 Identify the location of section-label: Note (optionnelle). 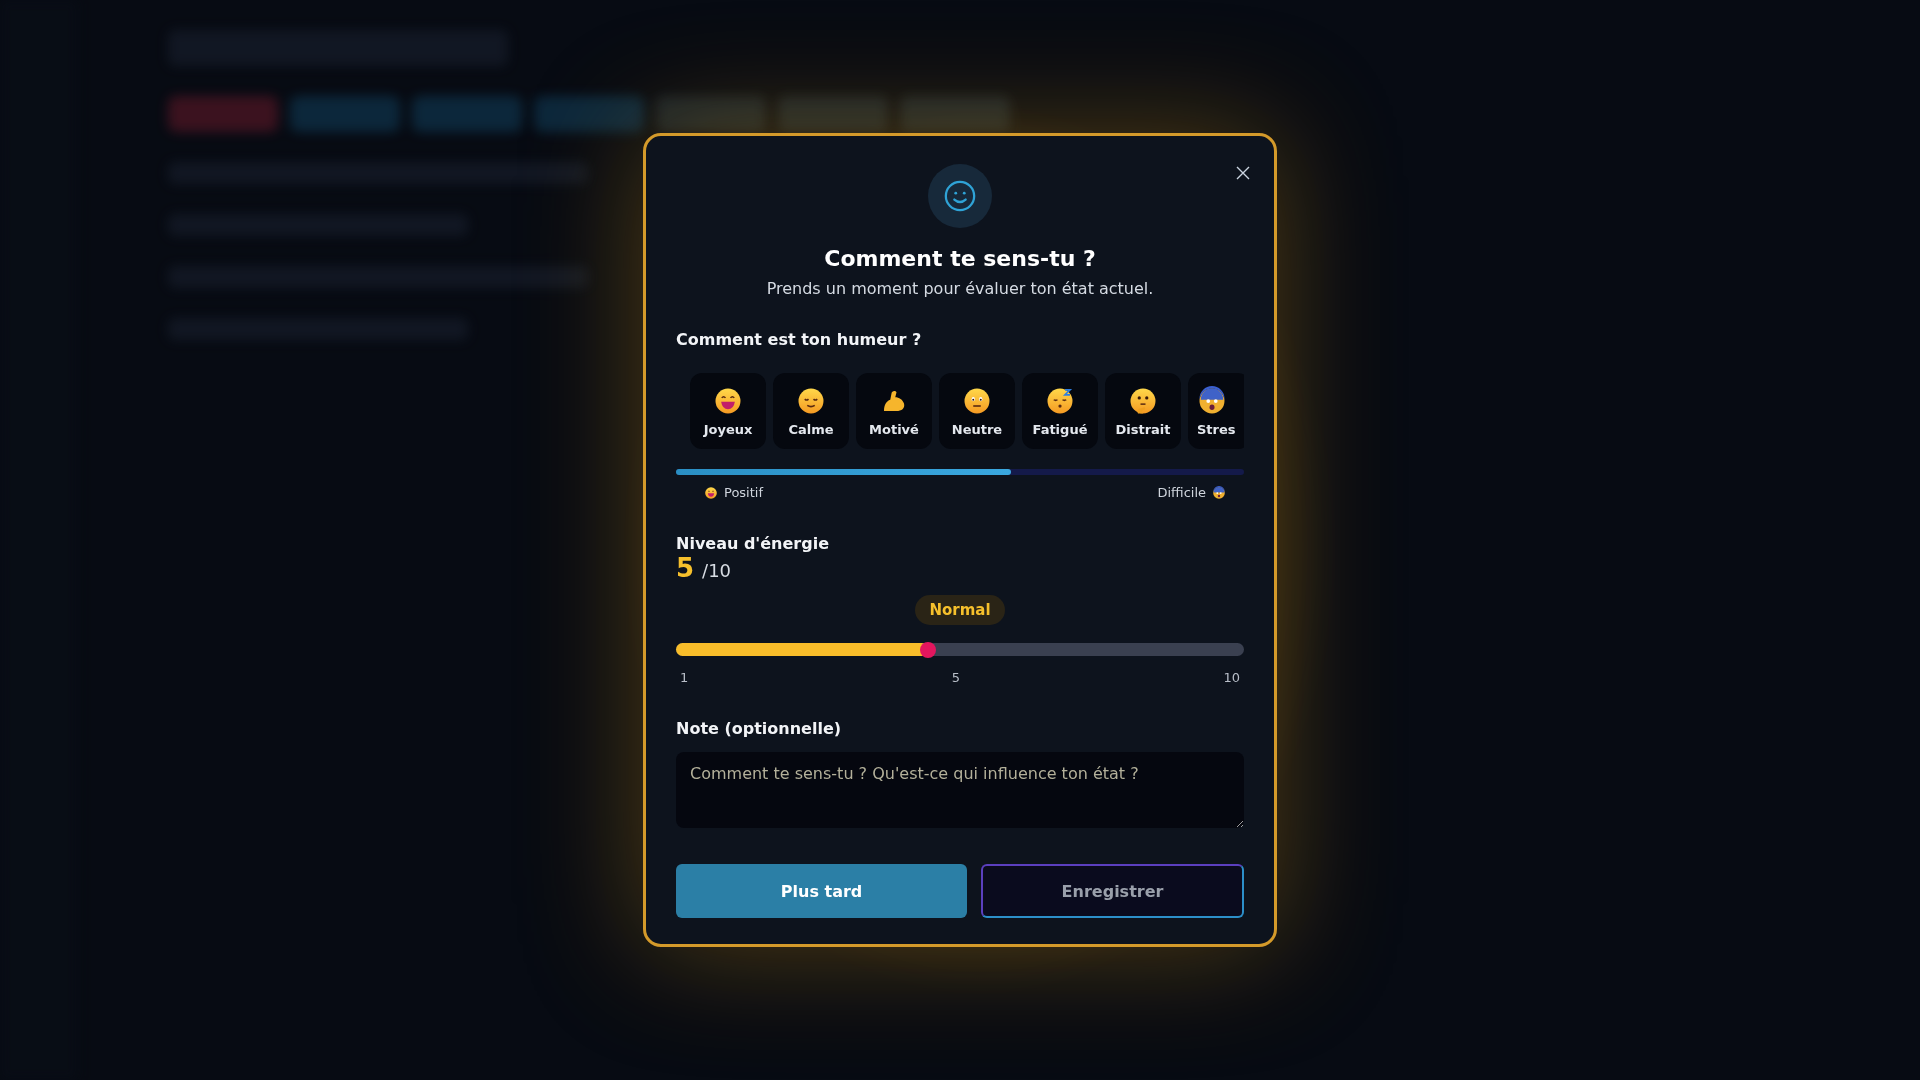
(759, 728).